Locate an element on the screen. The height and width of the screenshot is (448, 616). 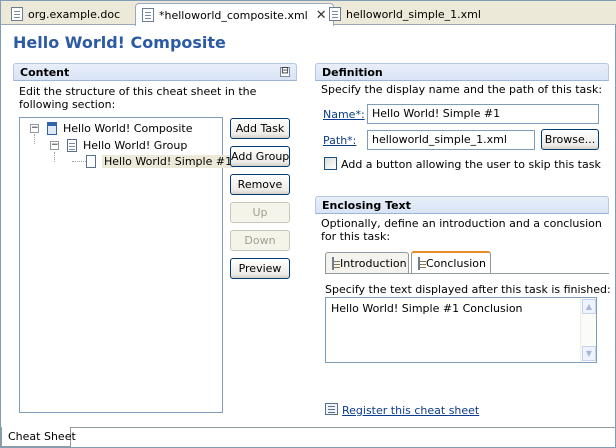
tree-item-label: Hello World! Simple #1 is located at coordinates (168, 161).